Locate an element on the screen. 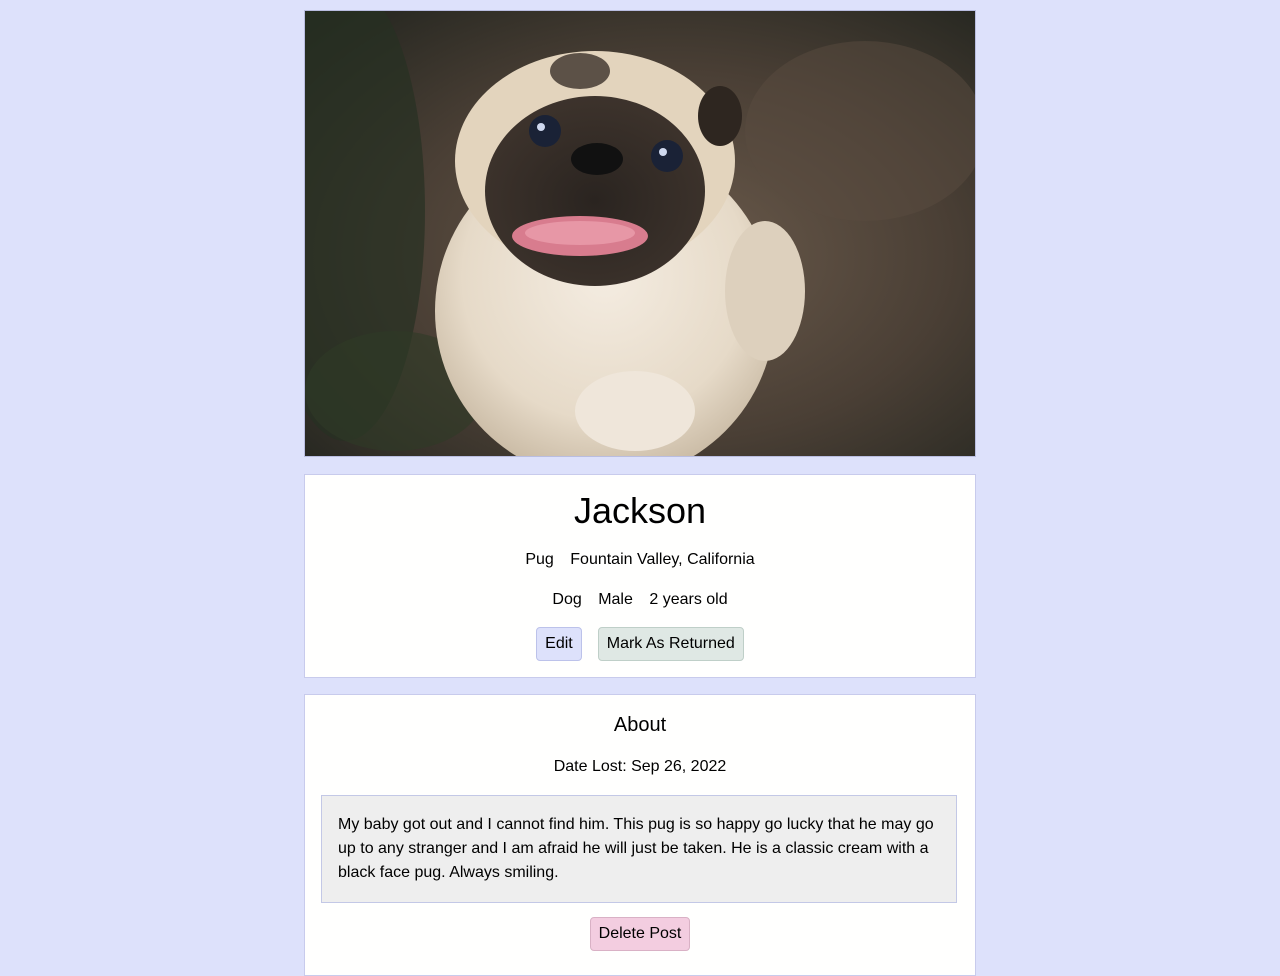 This screenshot has width=1280, height=976. edit-button: Edit is located at coordinates (559, 644).